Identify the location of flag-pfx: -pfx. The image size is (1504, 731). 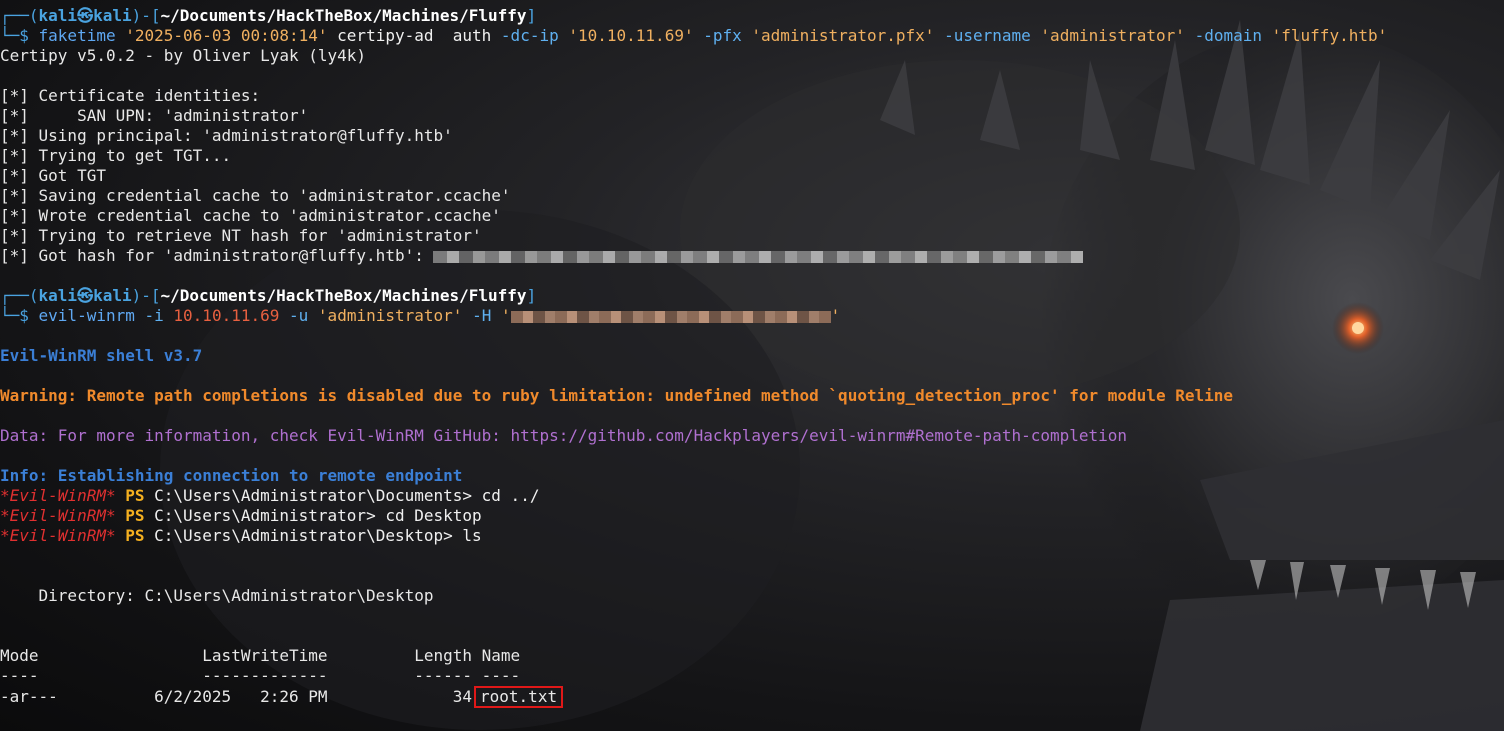
(722, 35).